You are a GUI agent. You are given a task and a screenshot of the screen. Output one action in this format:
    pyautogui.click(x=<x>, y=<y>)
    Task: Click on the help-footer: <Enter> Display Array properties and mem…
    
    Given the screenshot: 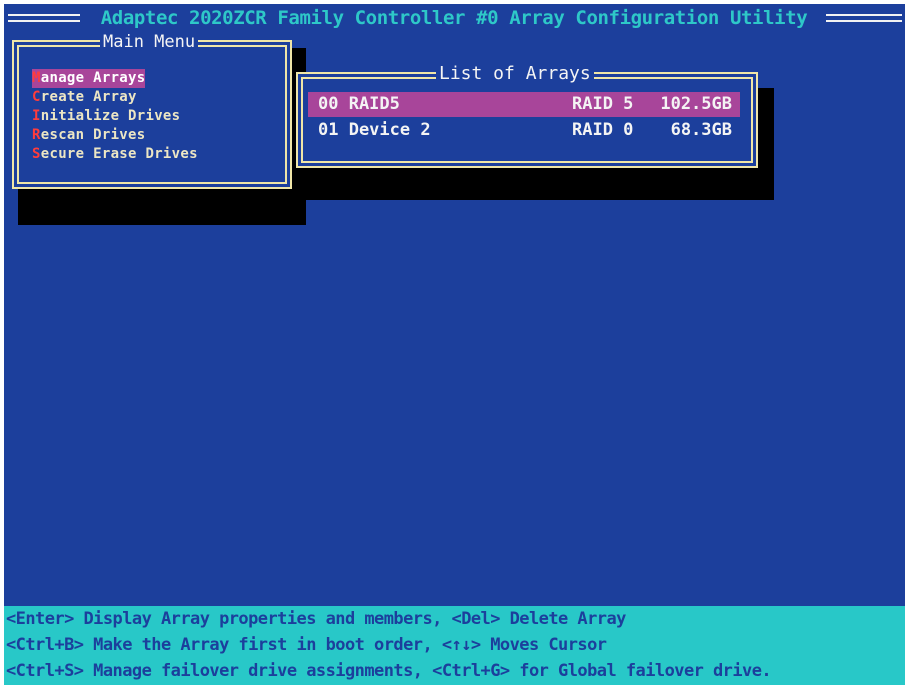 What is the action you would take?
    pyautogui.click(x=454, y=645)
    